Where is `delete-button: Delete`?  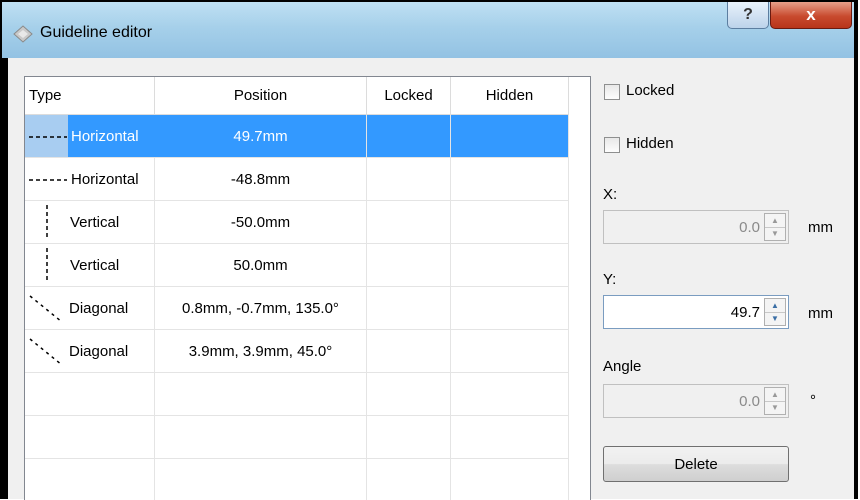
delete-button: Delete is located at coordinates (696, 464).